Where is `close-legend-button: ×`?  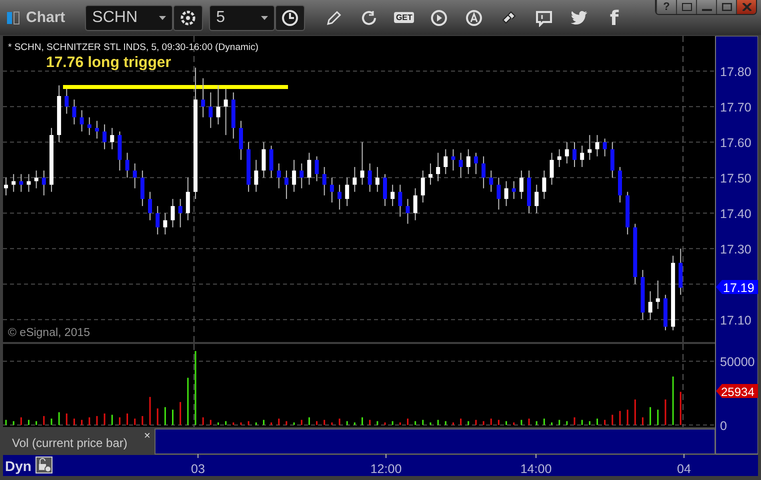 close-legend-button: × is located at coordinates (147, 436).